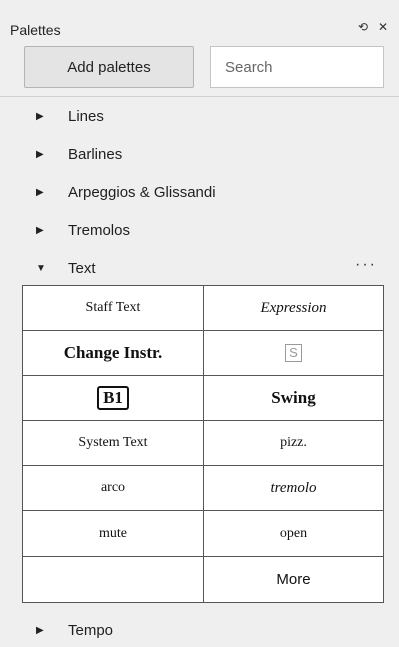 The width and height of the screenshot is (399, 647). What do you see at coordinates (113, 444) in the screenshot?
I see `palette-cell-system-text: System Text` at bounding box center [113, 444].